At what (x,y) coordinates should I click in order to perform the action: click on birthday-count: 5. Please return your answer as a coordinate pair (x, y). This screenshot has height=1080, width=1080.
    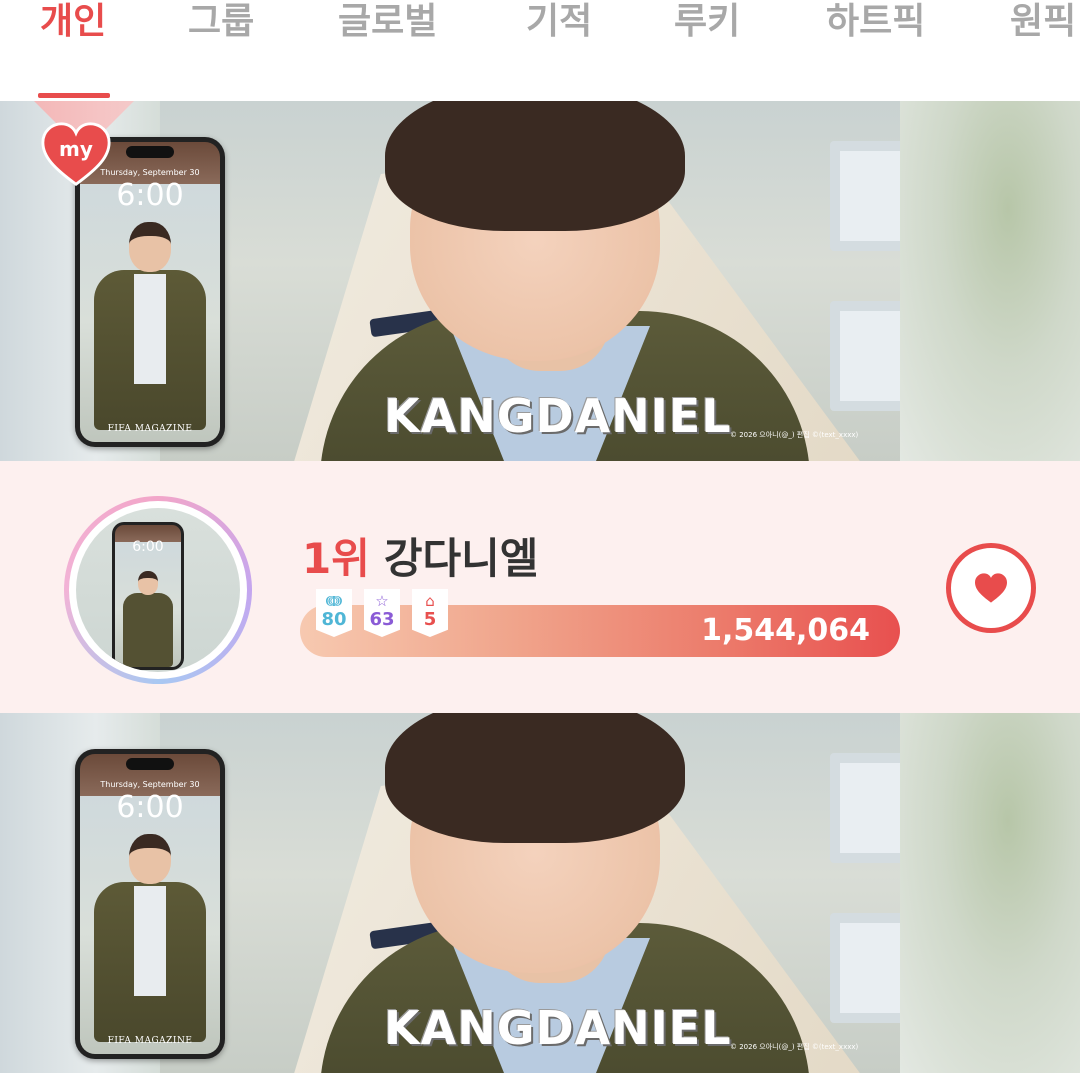
    Looking at the image, I should click on (430, 619).